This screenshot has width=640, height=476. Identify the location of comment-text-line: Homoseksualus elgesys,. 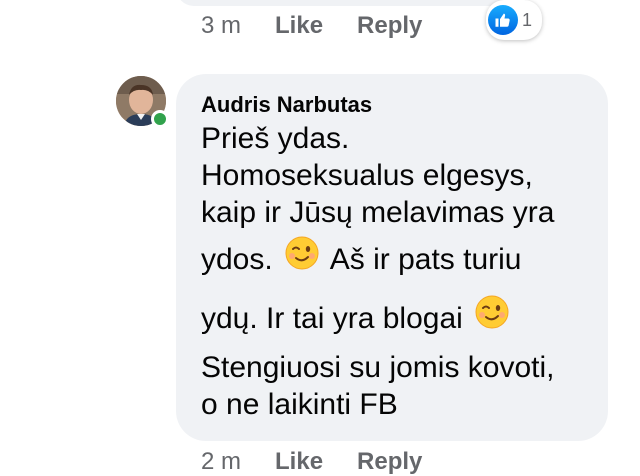
(367, 175).